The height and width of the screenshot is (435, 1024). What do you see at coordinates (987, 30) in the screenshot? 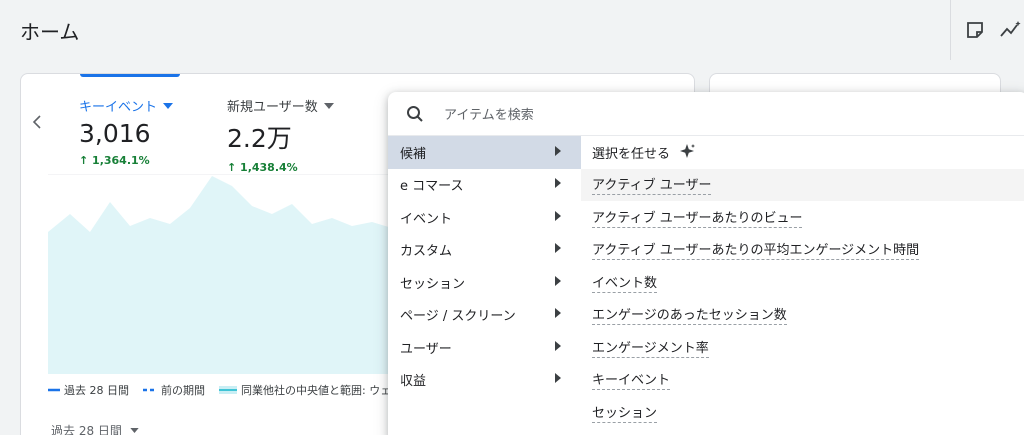
I see `top-toolbar` at bounding box center [987, 30].